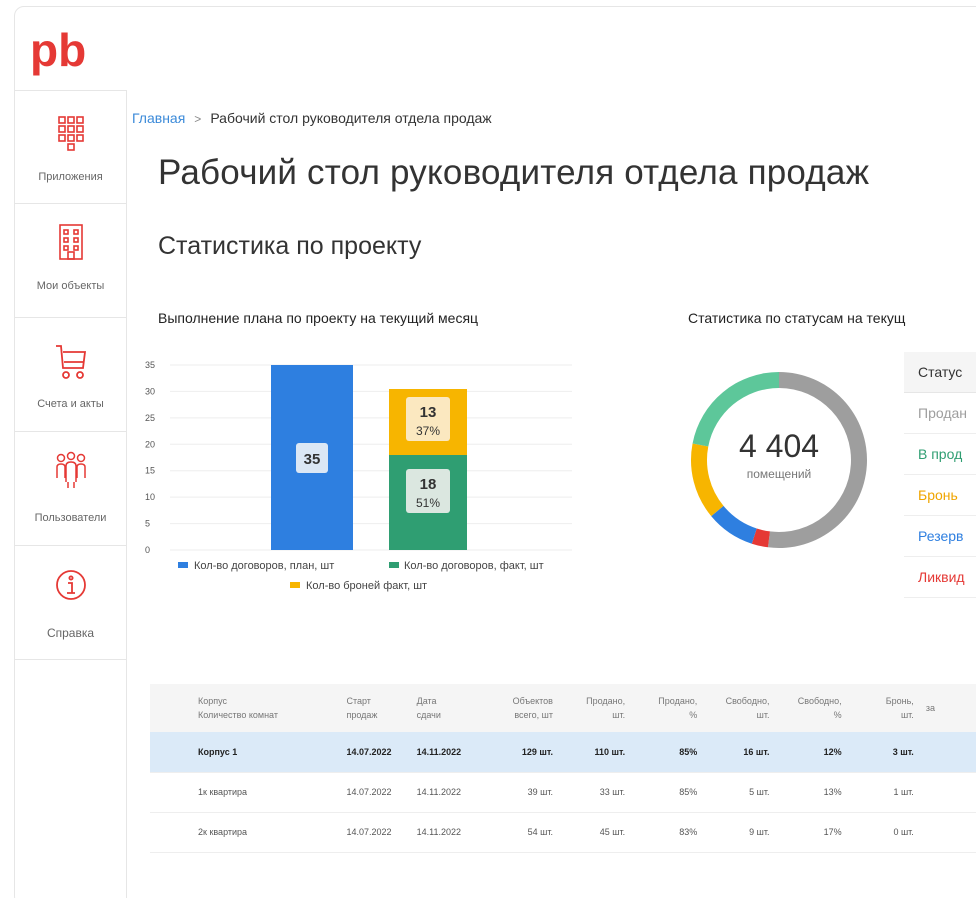 The image size is (976, 898). What do you see at coordinates (520, 832) in the screenshot?
I see `table-cell: 54 шт.` at bounding box center [520, 832].